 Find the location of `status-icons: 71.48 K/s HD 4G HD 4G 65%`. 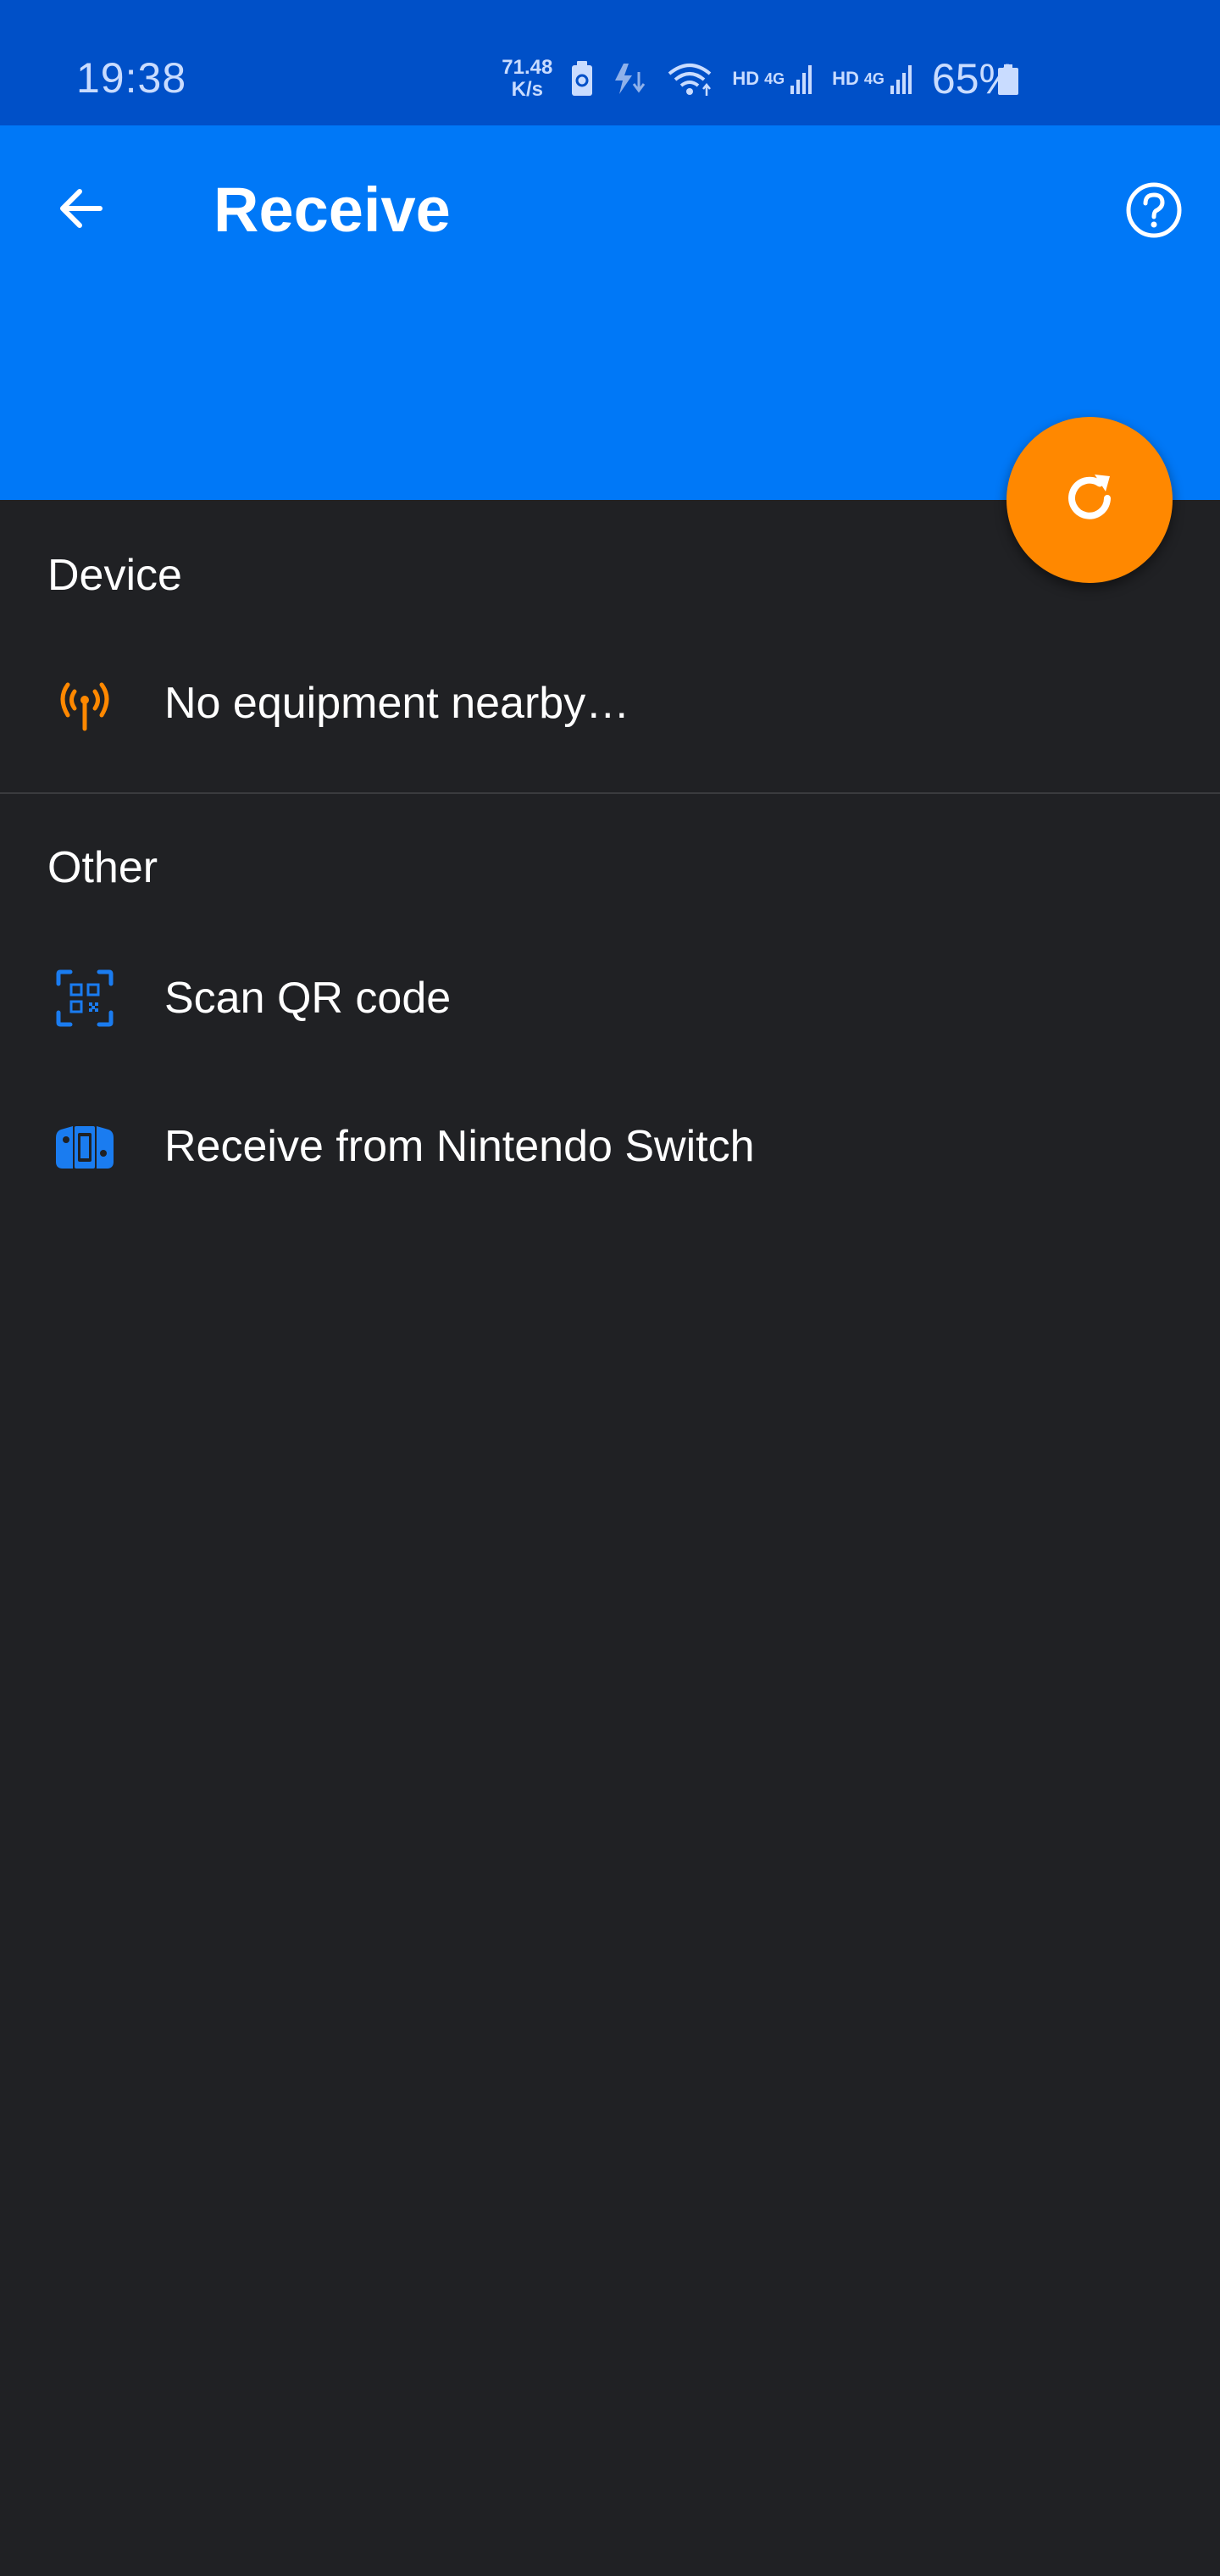

status-icons: 71.48 K/s HD 4G HD 4G 65% is located at coordinates (759, 78).